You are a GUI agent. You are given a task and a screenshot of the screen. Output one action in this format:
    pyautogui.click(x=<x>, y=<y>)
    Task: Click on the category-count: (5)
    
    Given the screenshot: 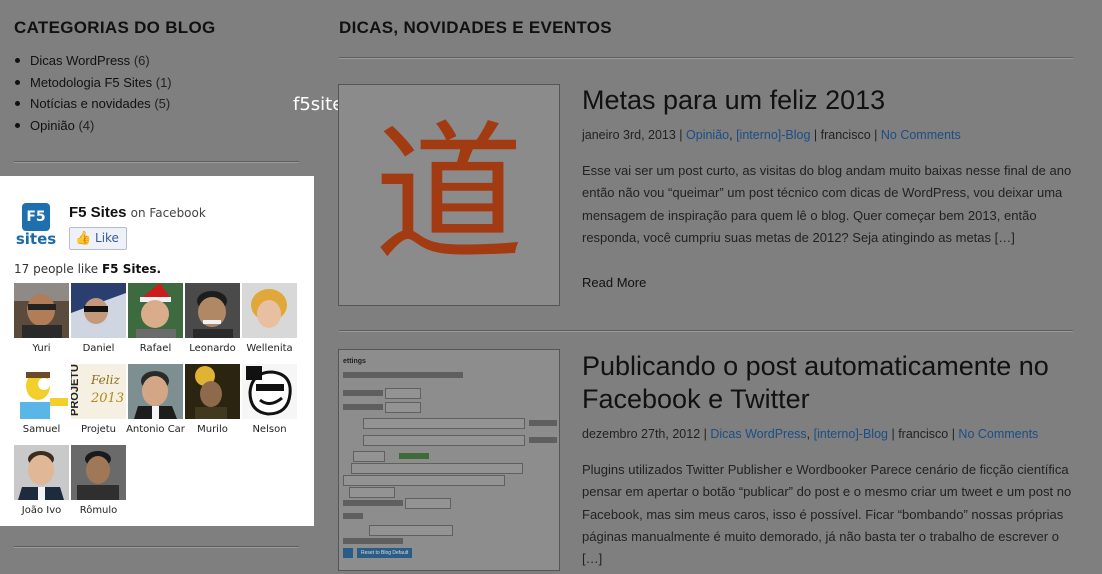 What is the action you would take?
    pyautogui.click(x=162, y=103)
    